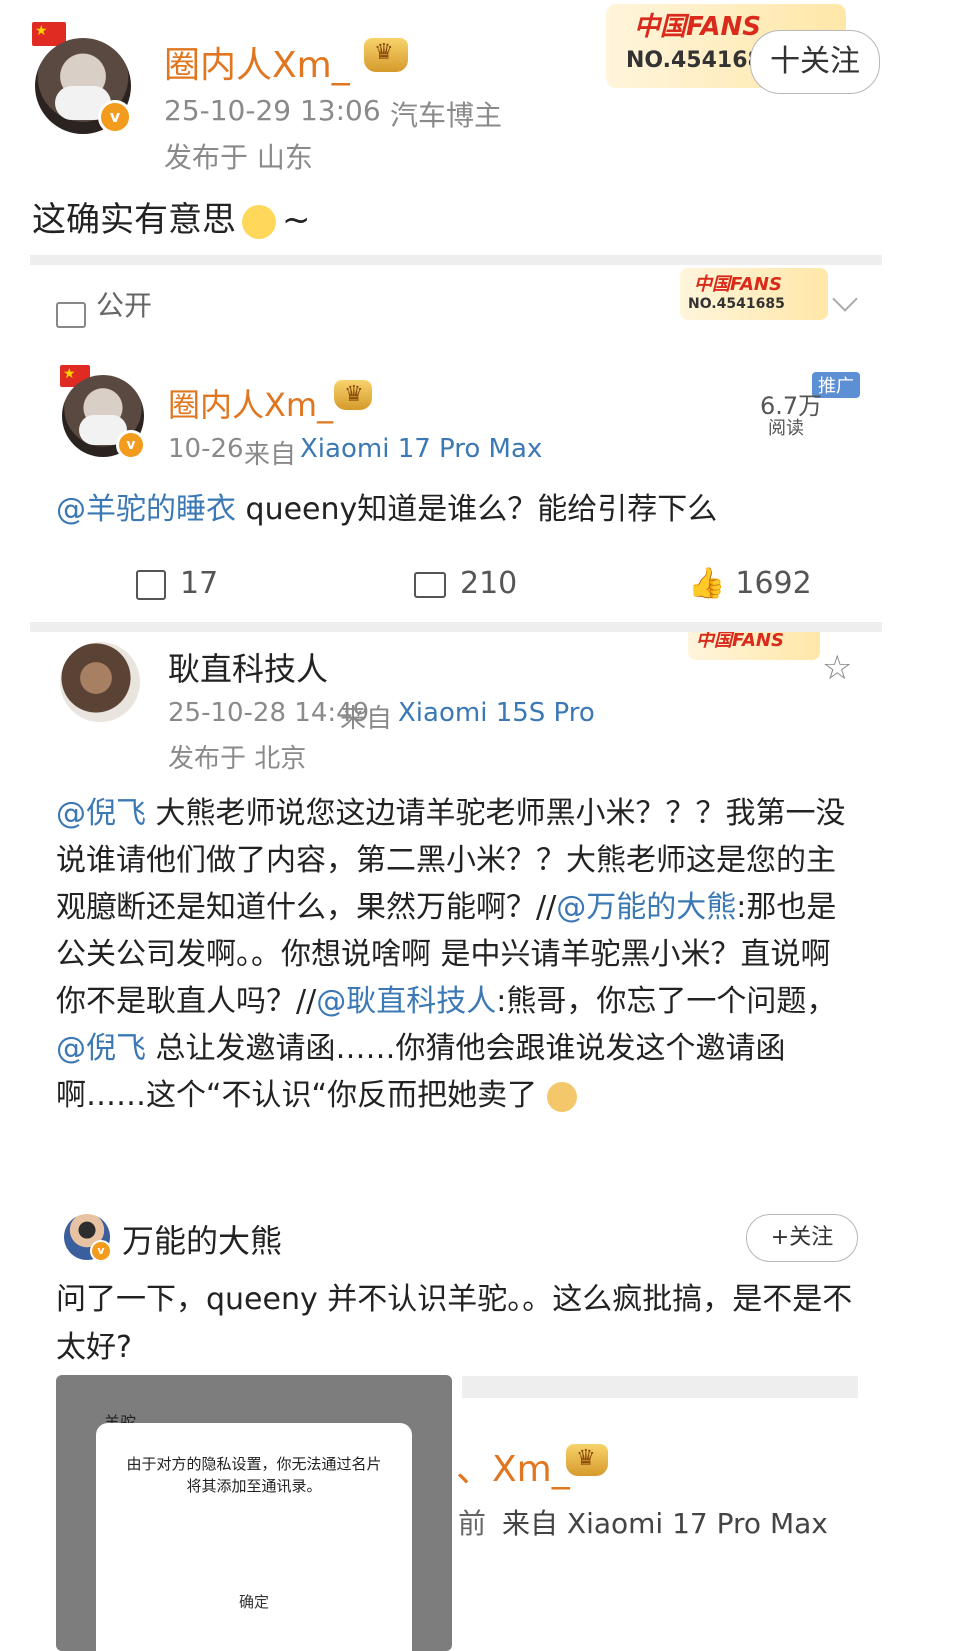 Image resolution: width=960 pixels, height=1651 pixels. I want to click on partial-time: 前, so click(472, 1523).